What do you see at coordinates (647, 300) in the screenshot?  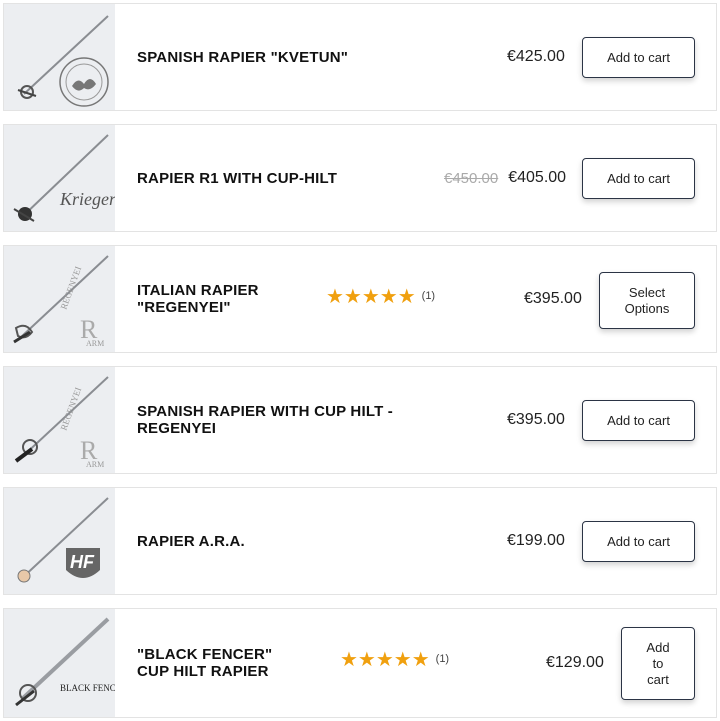 I see `select-options-button: Select Options` at bounding box center [647, 300].